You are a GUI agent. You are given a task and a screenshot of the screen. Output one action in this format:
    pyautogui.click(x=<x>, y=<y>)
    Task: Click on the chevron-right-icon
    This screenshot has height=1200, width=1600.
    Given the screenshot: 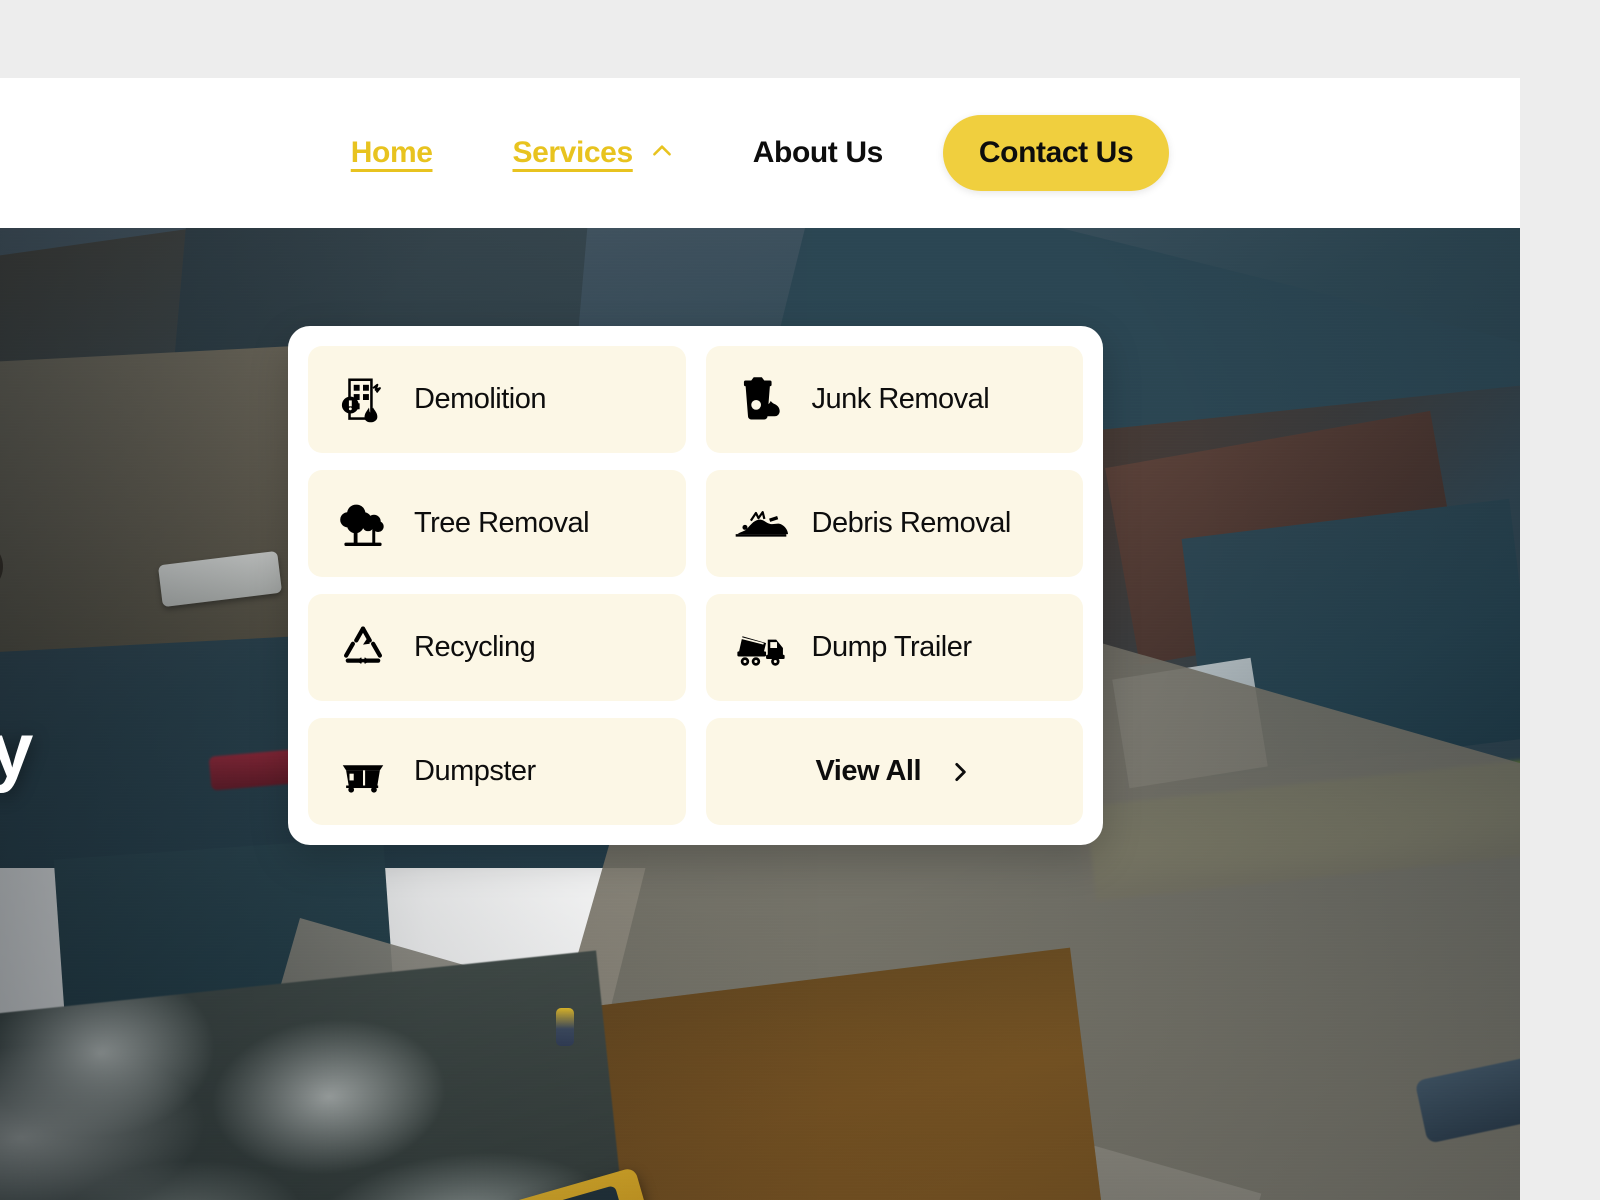 What is the action you would take?
    pyautogui.click(x=960, y=772)
    